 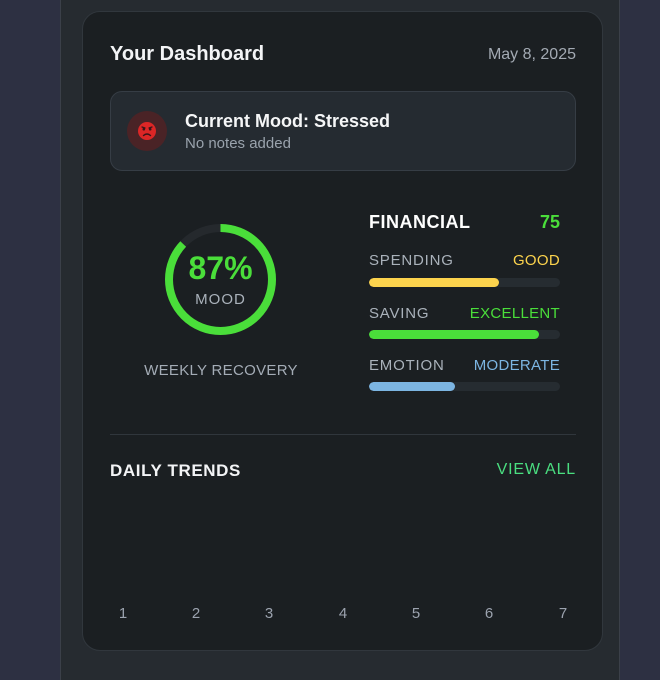 What do you see at coordinates (220, 268) in the screenshot?
I see `mood-percent: 87%` at bounding box center [220, 268].